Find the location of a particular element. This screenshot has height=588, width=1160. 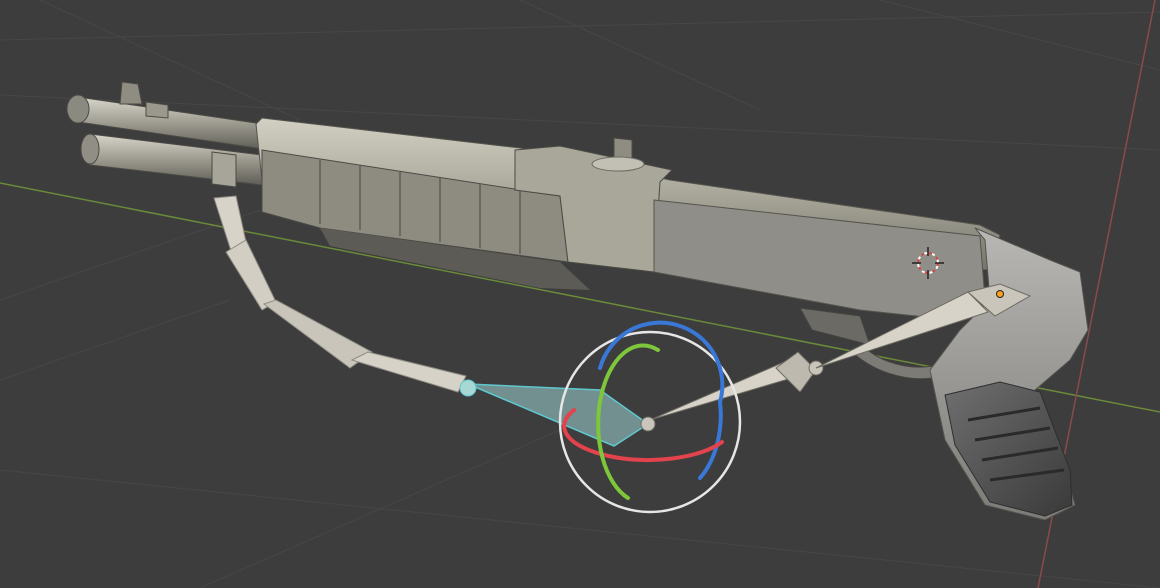

front-sight is located at coordinates (131, 93).